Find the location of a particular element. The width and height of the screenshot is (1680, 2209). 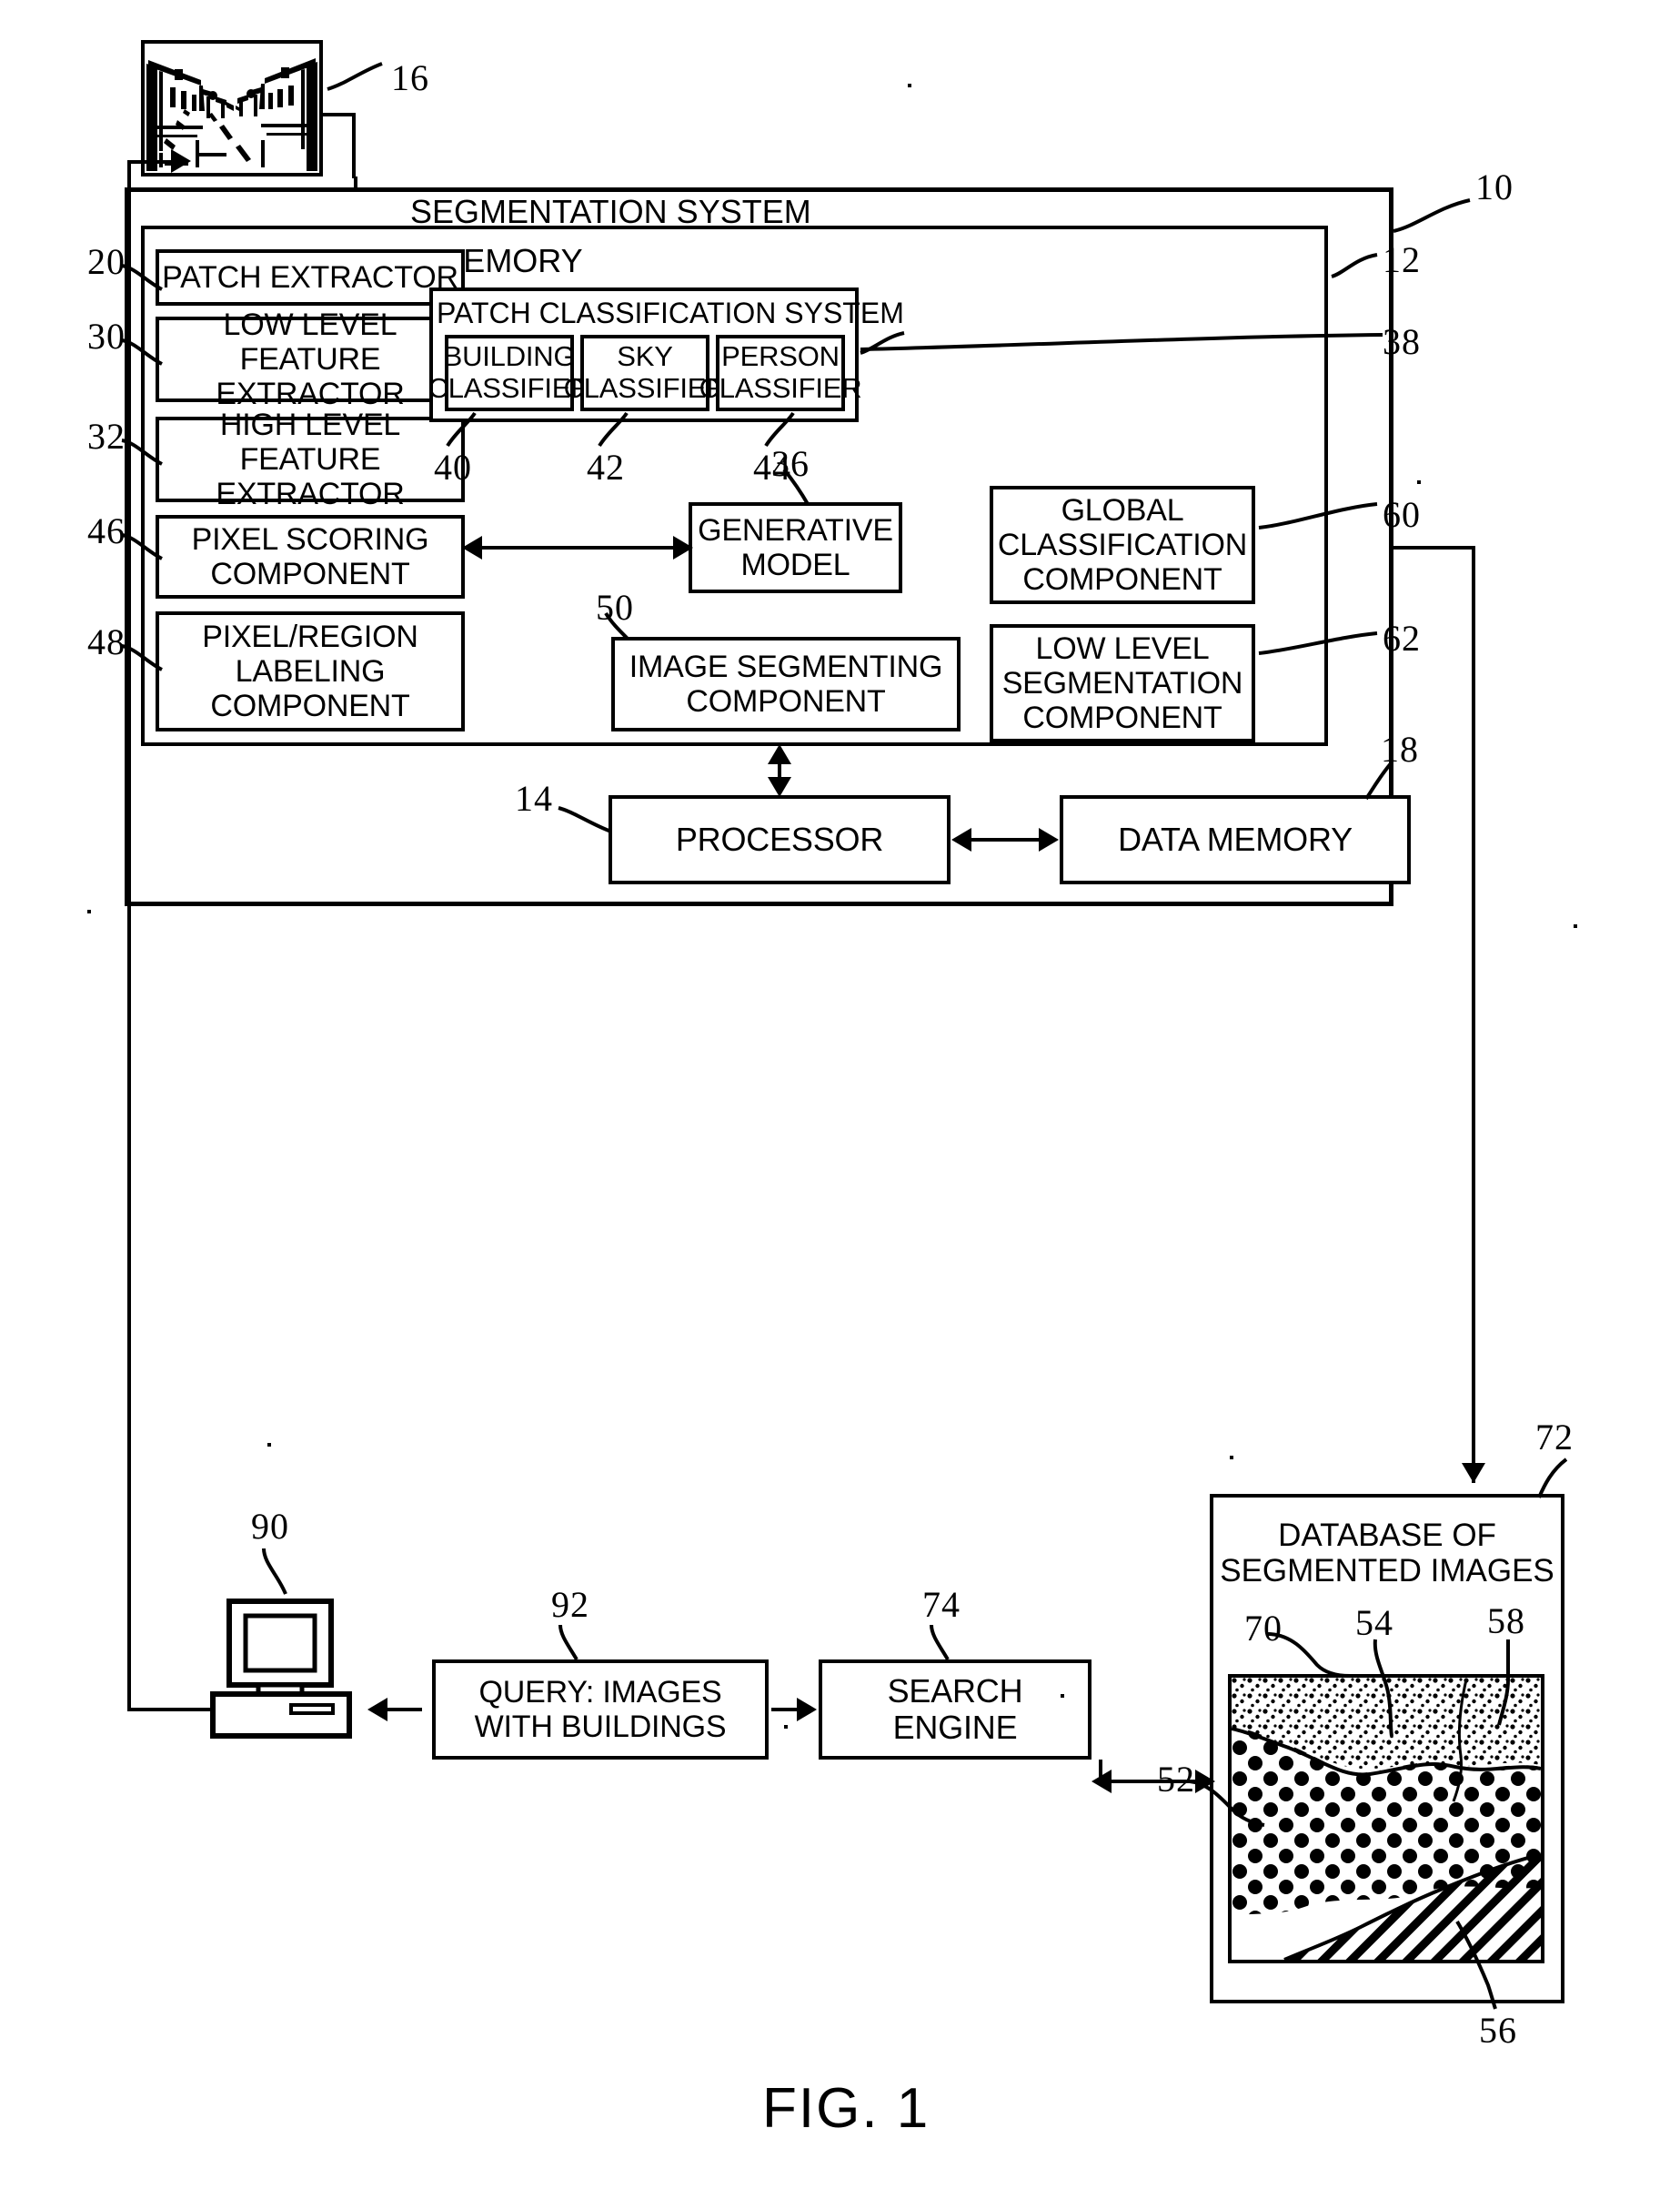

feedback-bus-vline is located at coordinates (129, 936).